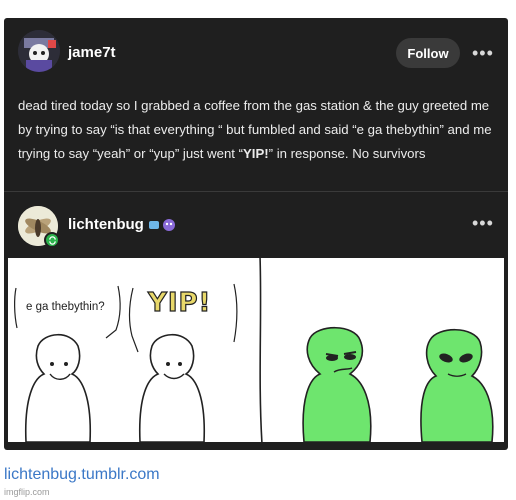  I want to click on post-text-bold: YIP!, so click(256, 153).